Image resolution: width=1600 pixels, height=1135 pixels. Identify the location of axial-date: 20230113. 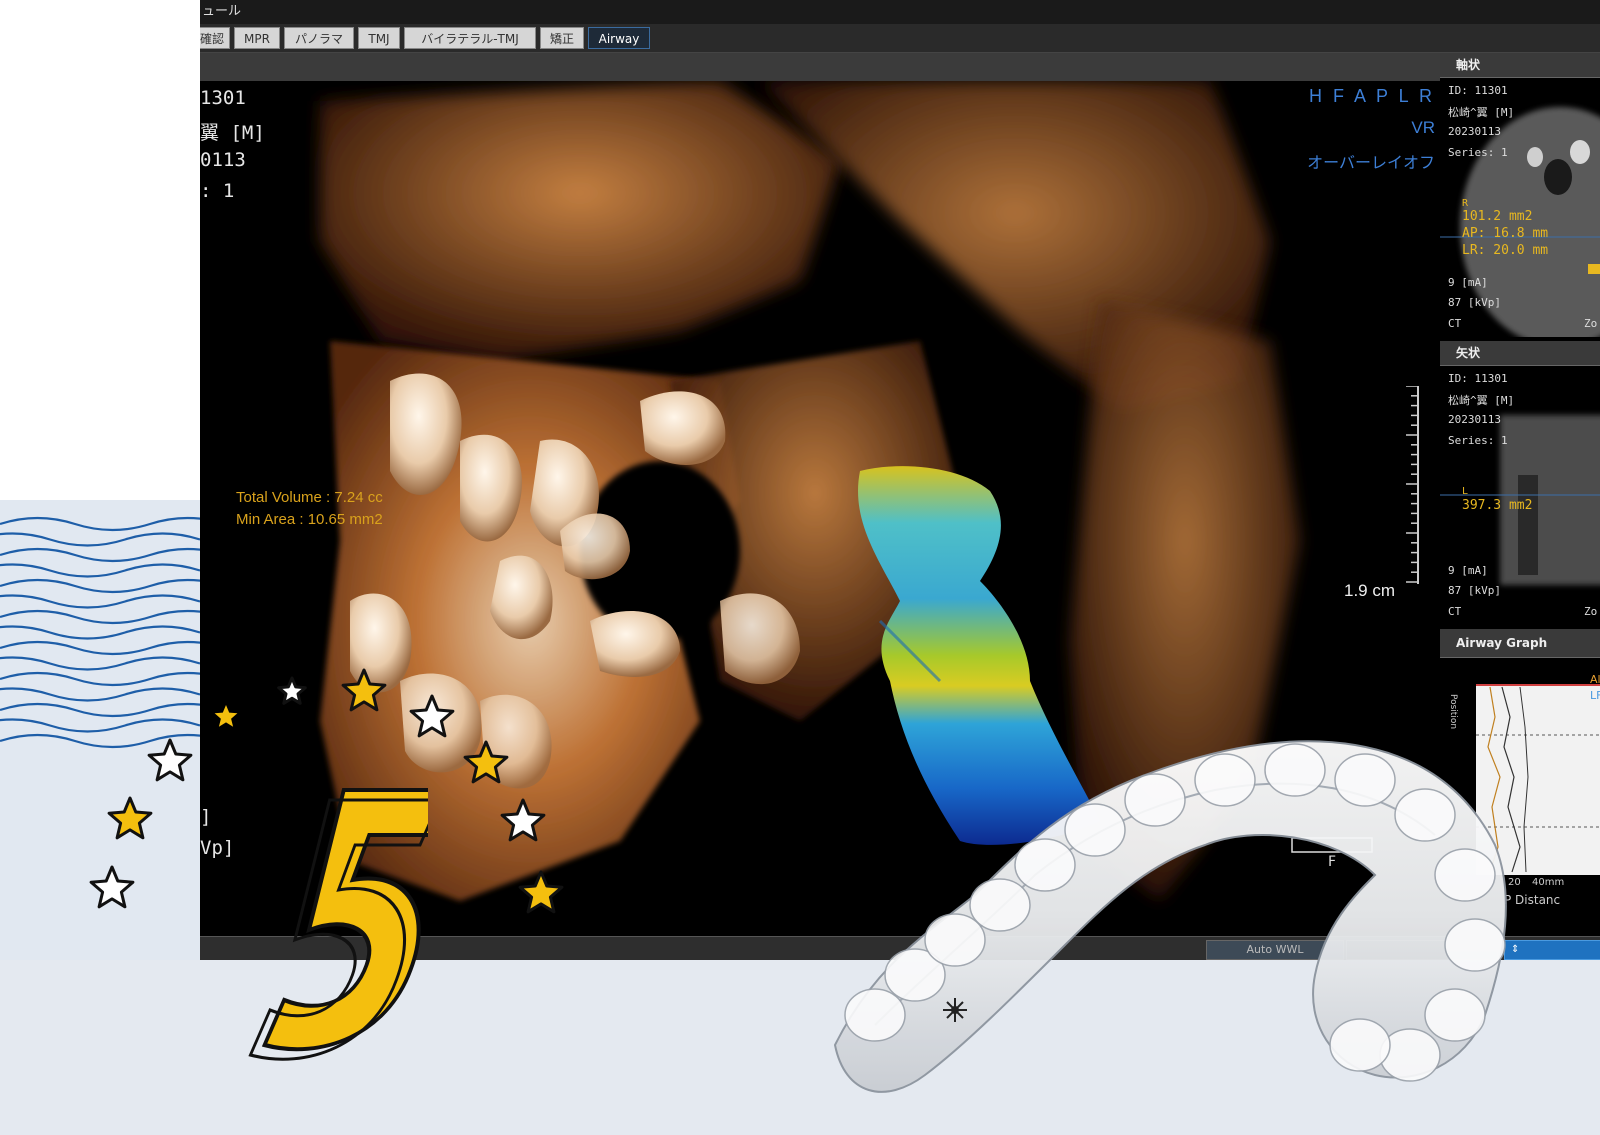
(1474, 131).